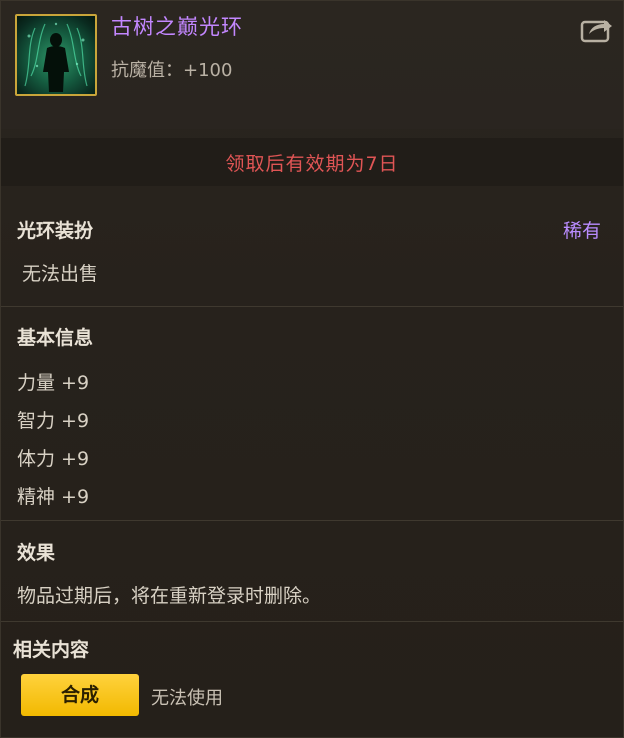 Image resolution: width=624 pixels, height=738 pixels. I want to click on stat-intelligence: 智力 +9, so click(53, 421).